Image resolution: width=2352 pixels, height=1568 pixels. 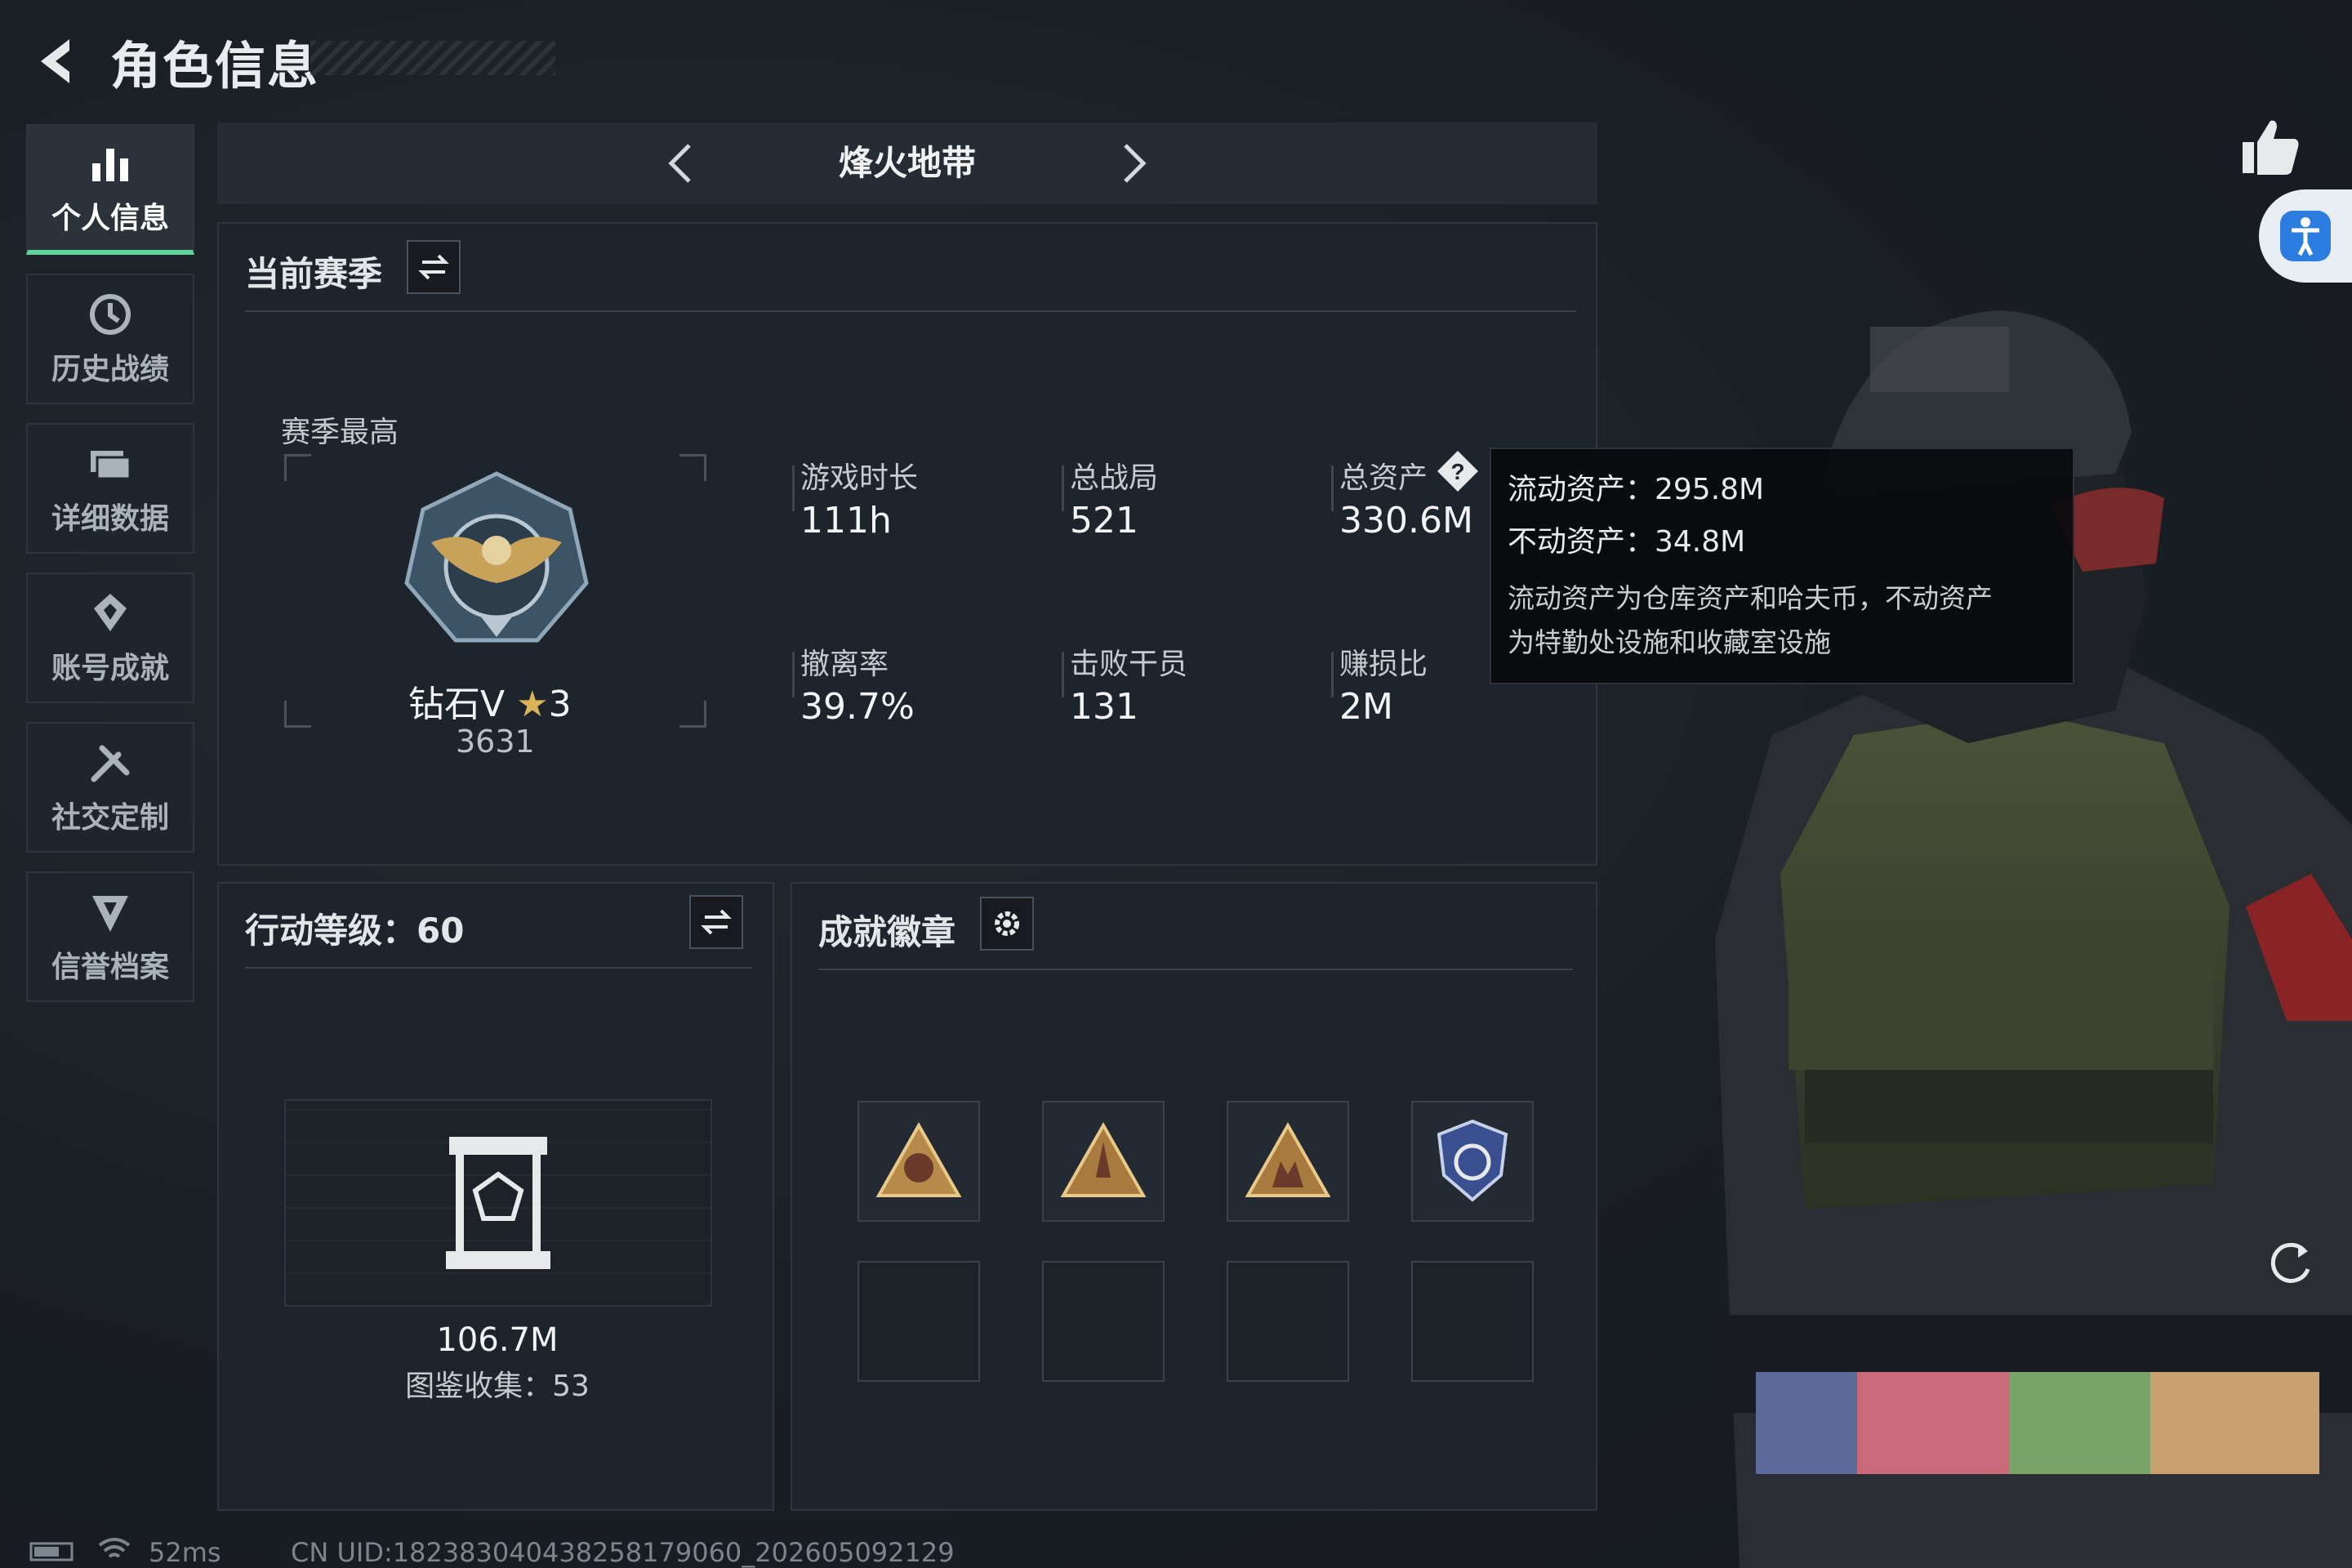 What do you see at coordinates (1750, 598) in the screenshot?
I see `tooltip-desc-line: 流动资产为仓库资产和哈夫币，不动资产` at bounding box center [1750, 598].